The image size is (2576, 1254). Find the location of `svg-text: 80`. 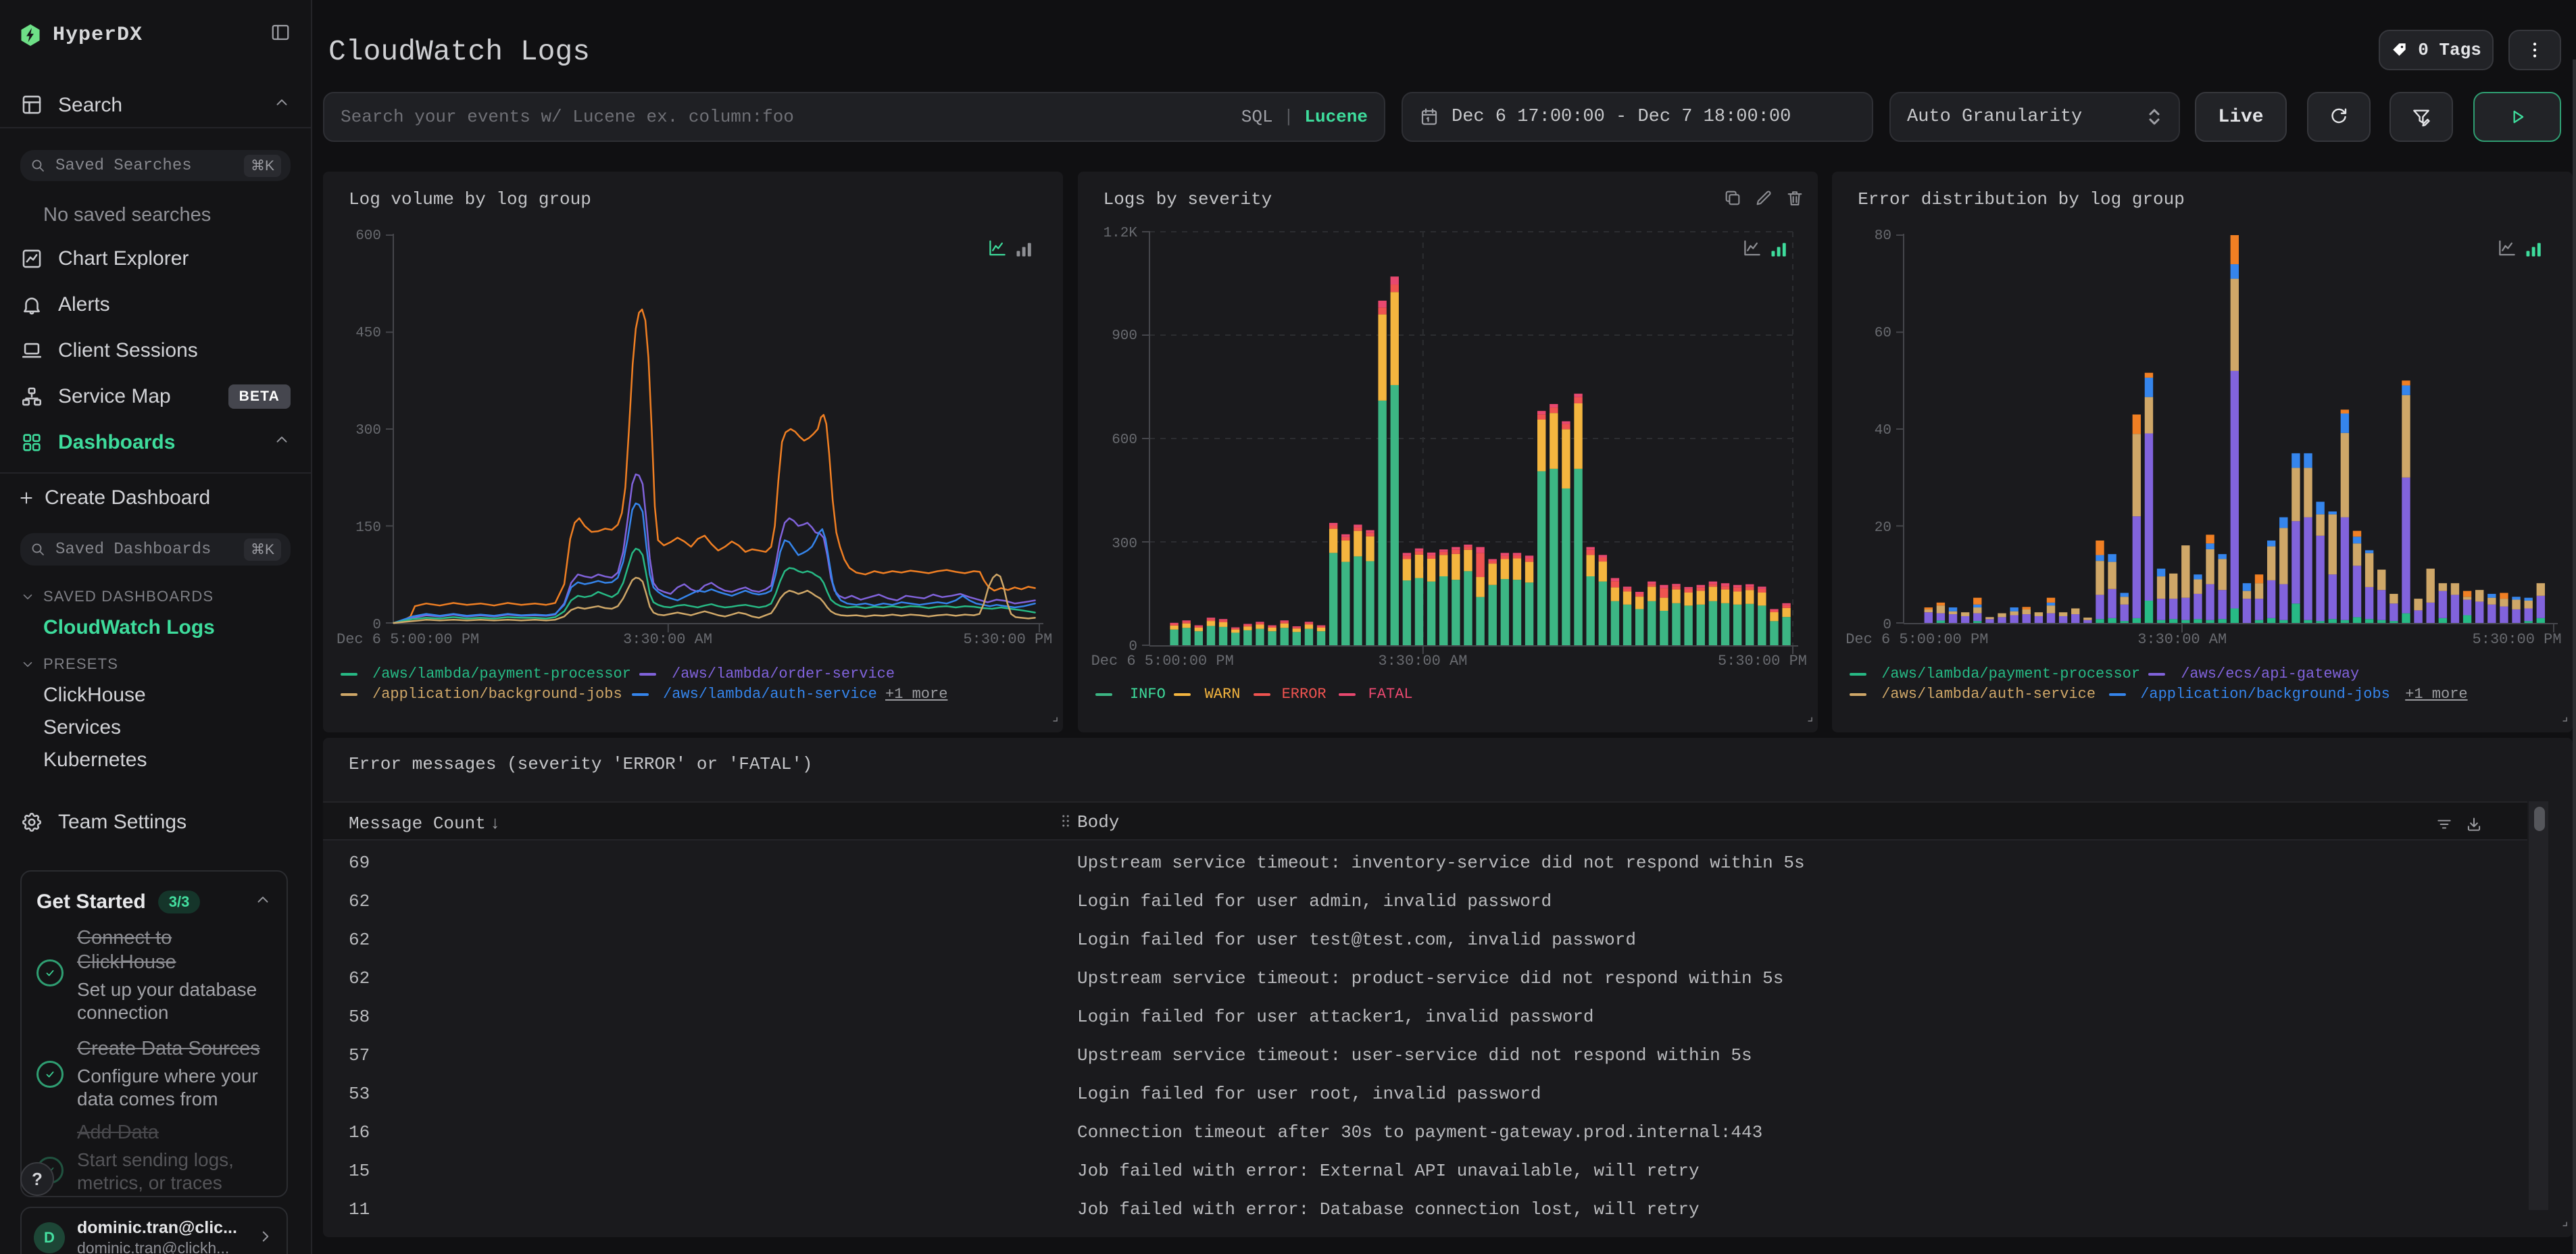

svg-text: 80 is located at coordinates (1883, 236).